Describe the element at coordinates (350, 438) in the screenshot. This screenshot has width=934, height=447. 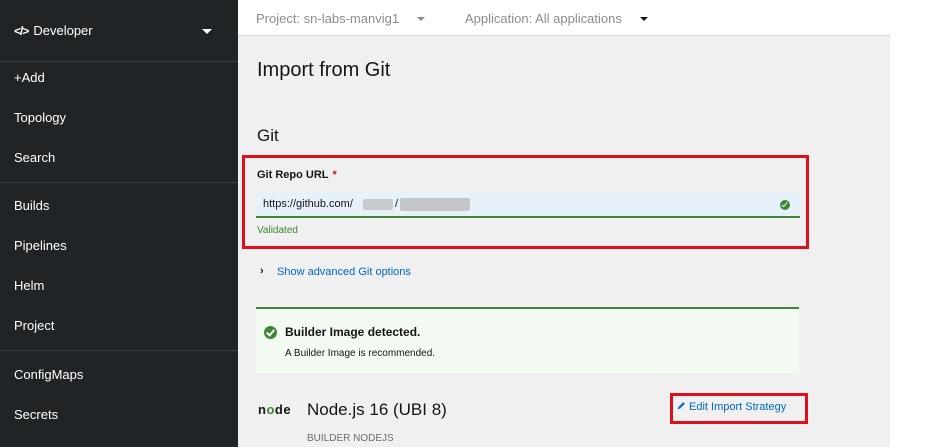
I see `builder-image-subtitle: BUILDER NODEJS` at that location.